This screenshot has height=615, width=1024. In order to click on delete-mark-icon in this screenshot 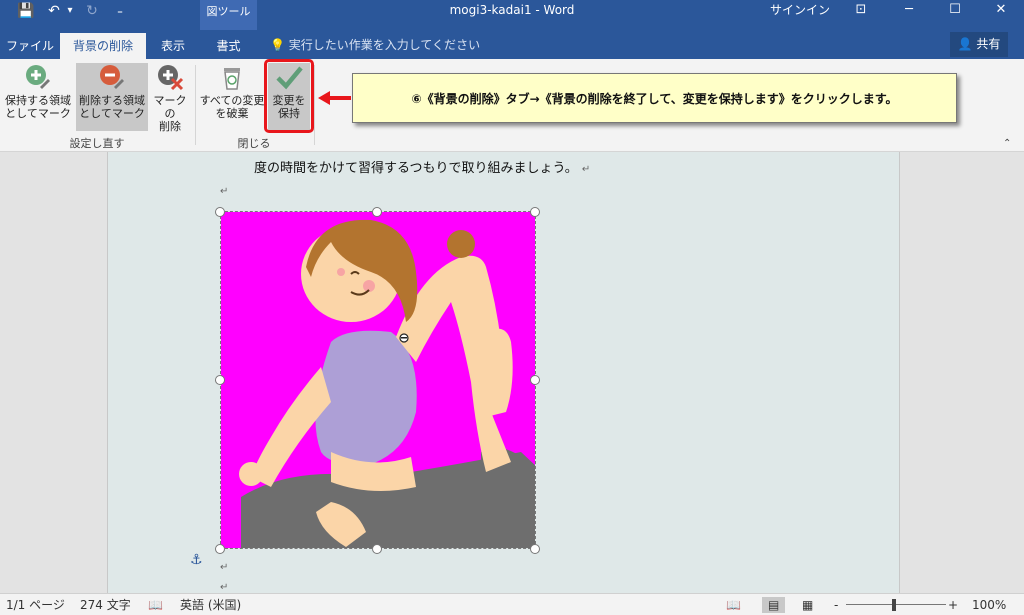, I will do `click(171, 78)`.